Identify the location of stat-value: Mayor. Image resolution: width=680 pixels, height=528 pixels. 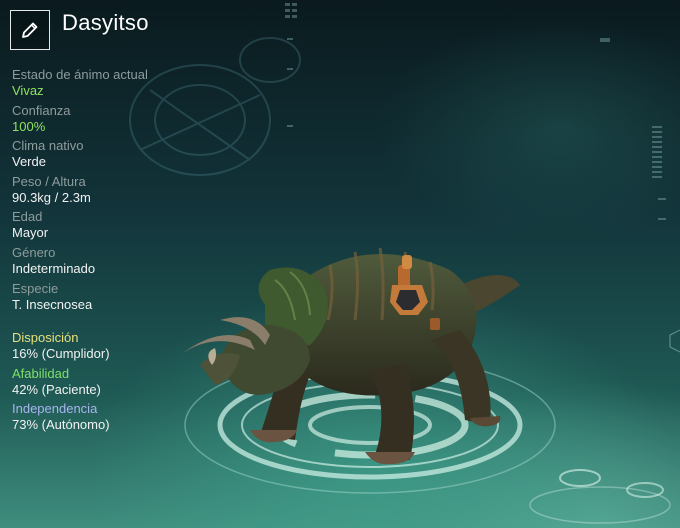
(30, 233).